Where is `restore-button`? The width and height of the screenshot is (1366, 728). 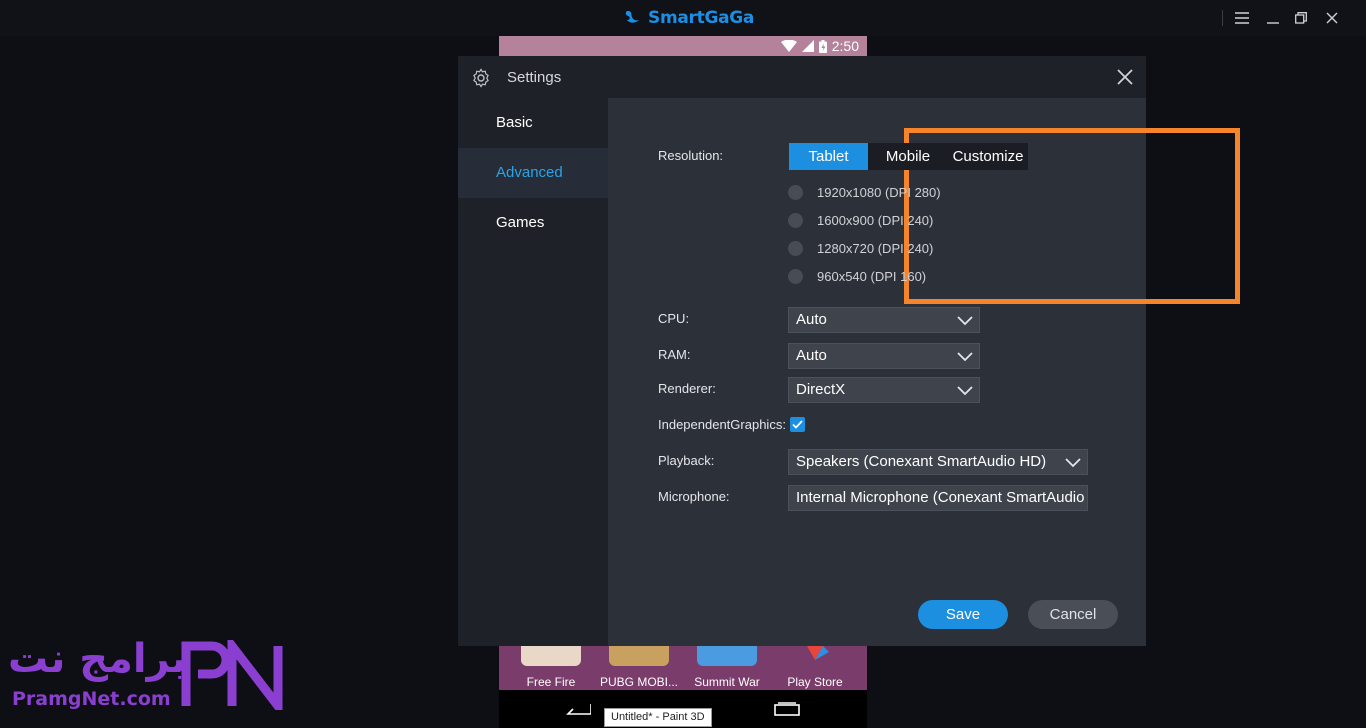 restore-button is located at coordinates (1301, 18).